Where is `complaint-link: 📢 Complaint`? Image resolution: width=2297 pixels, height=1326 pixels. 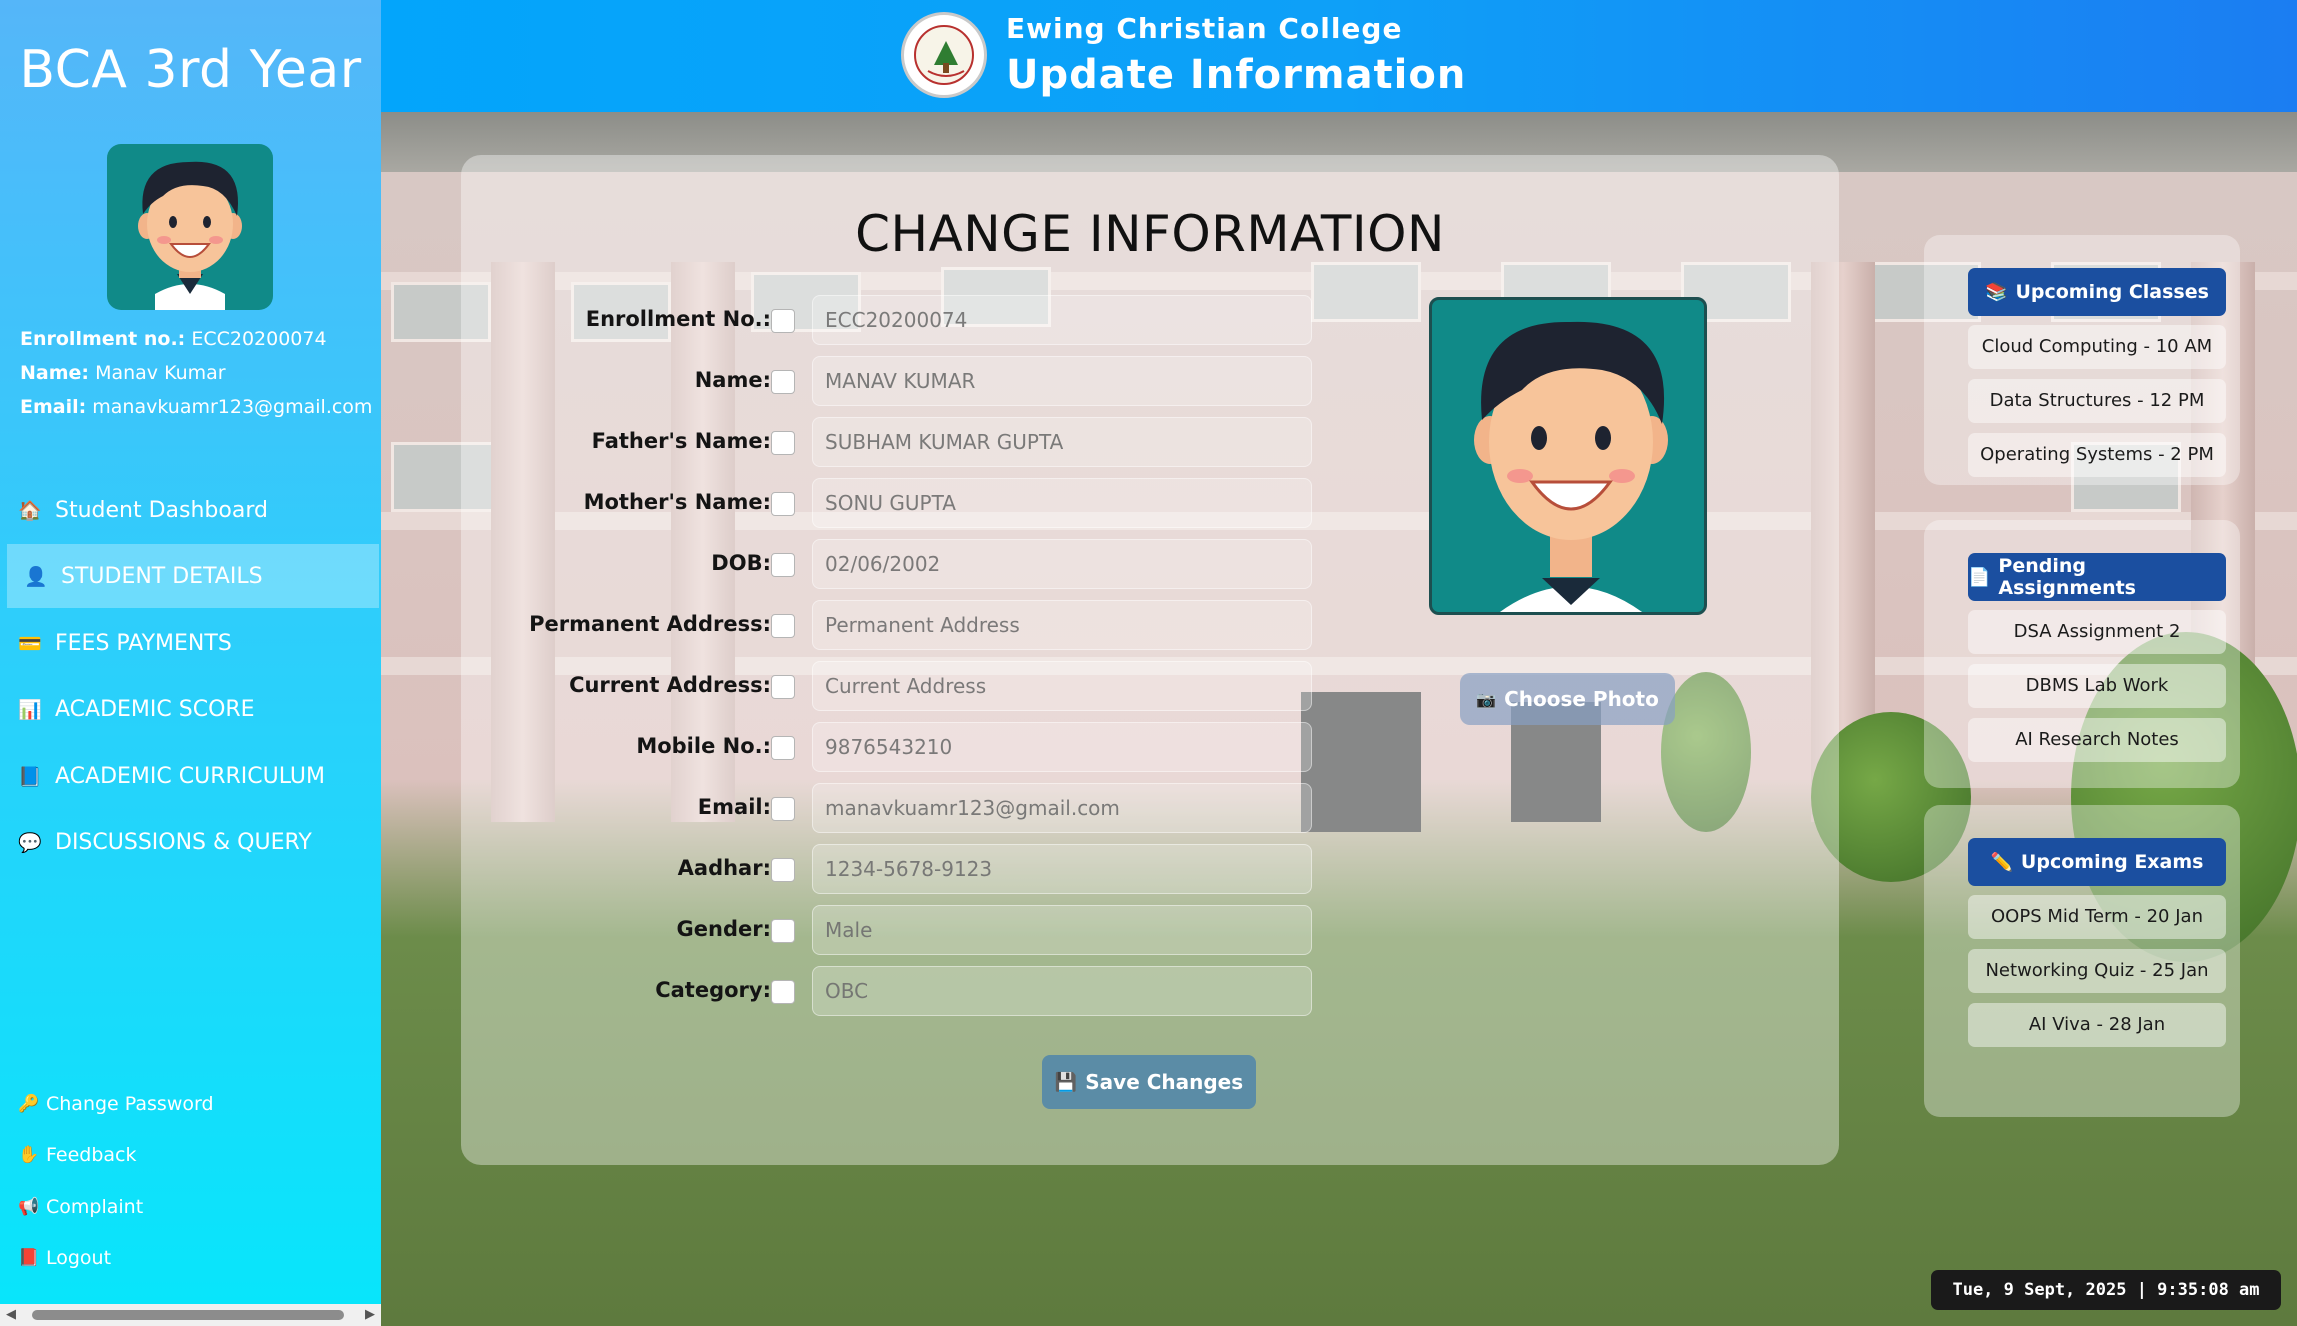
complaint-link: 📢 Complaint is located at coordinates (80, 1207).